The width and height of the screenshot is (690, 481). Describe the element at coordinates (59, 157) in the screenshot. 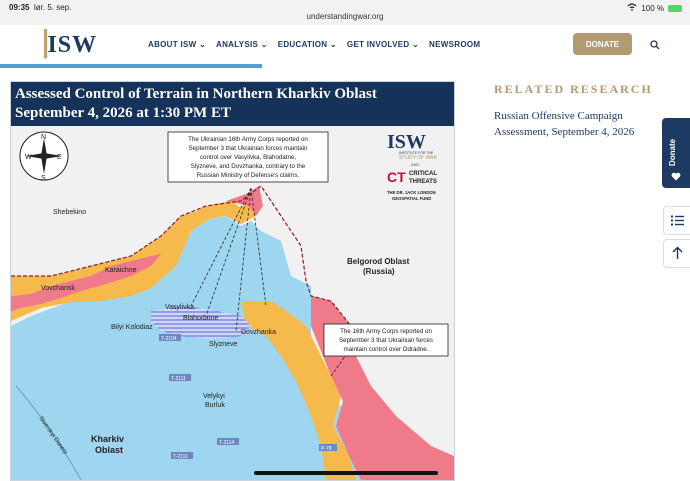

I see `svg-text: E` at that location.